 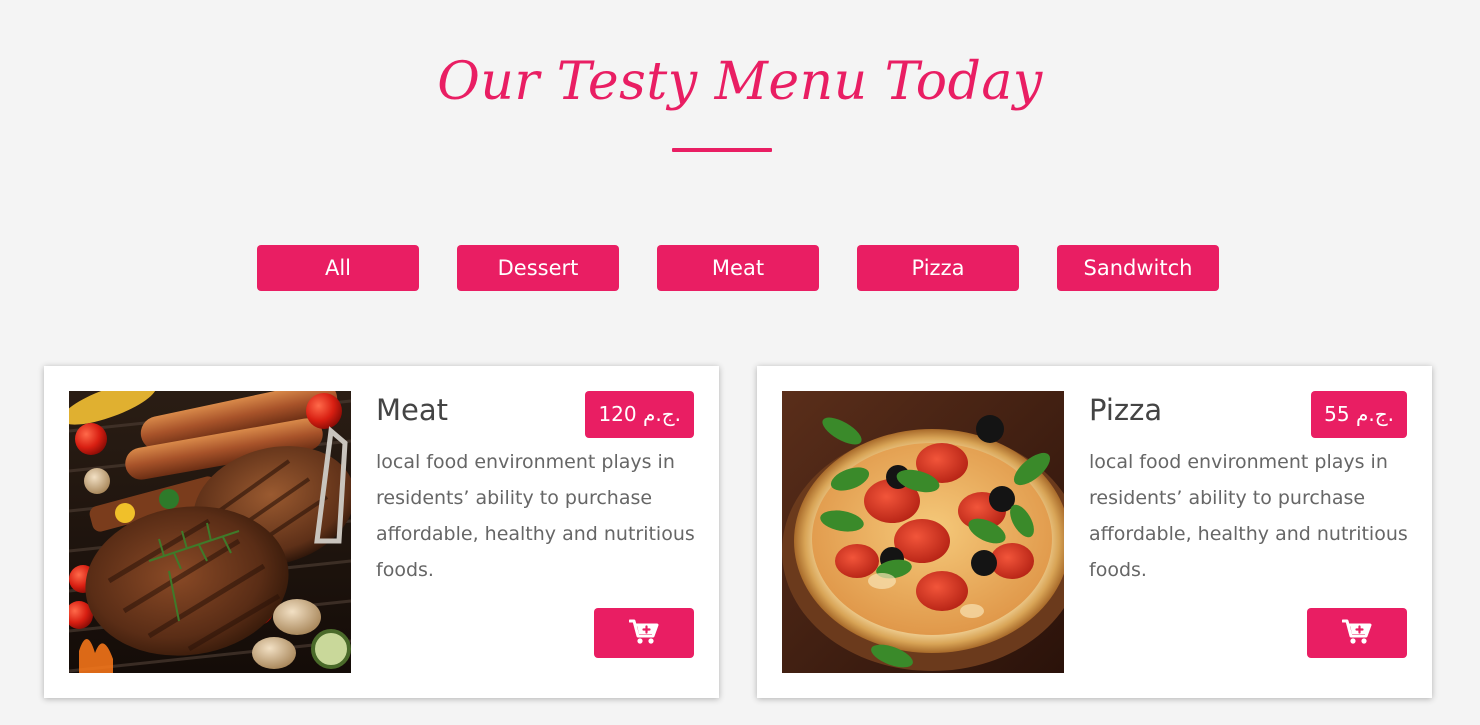 I want to click on price-badge: 120 ج.م., so click(x=639, y=414).